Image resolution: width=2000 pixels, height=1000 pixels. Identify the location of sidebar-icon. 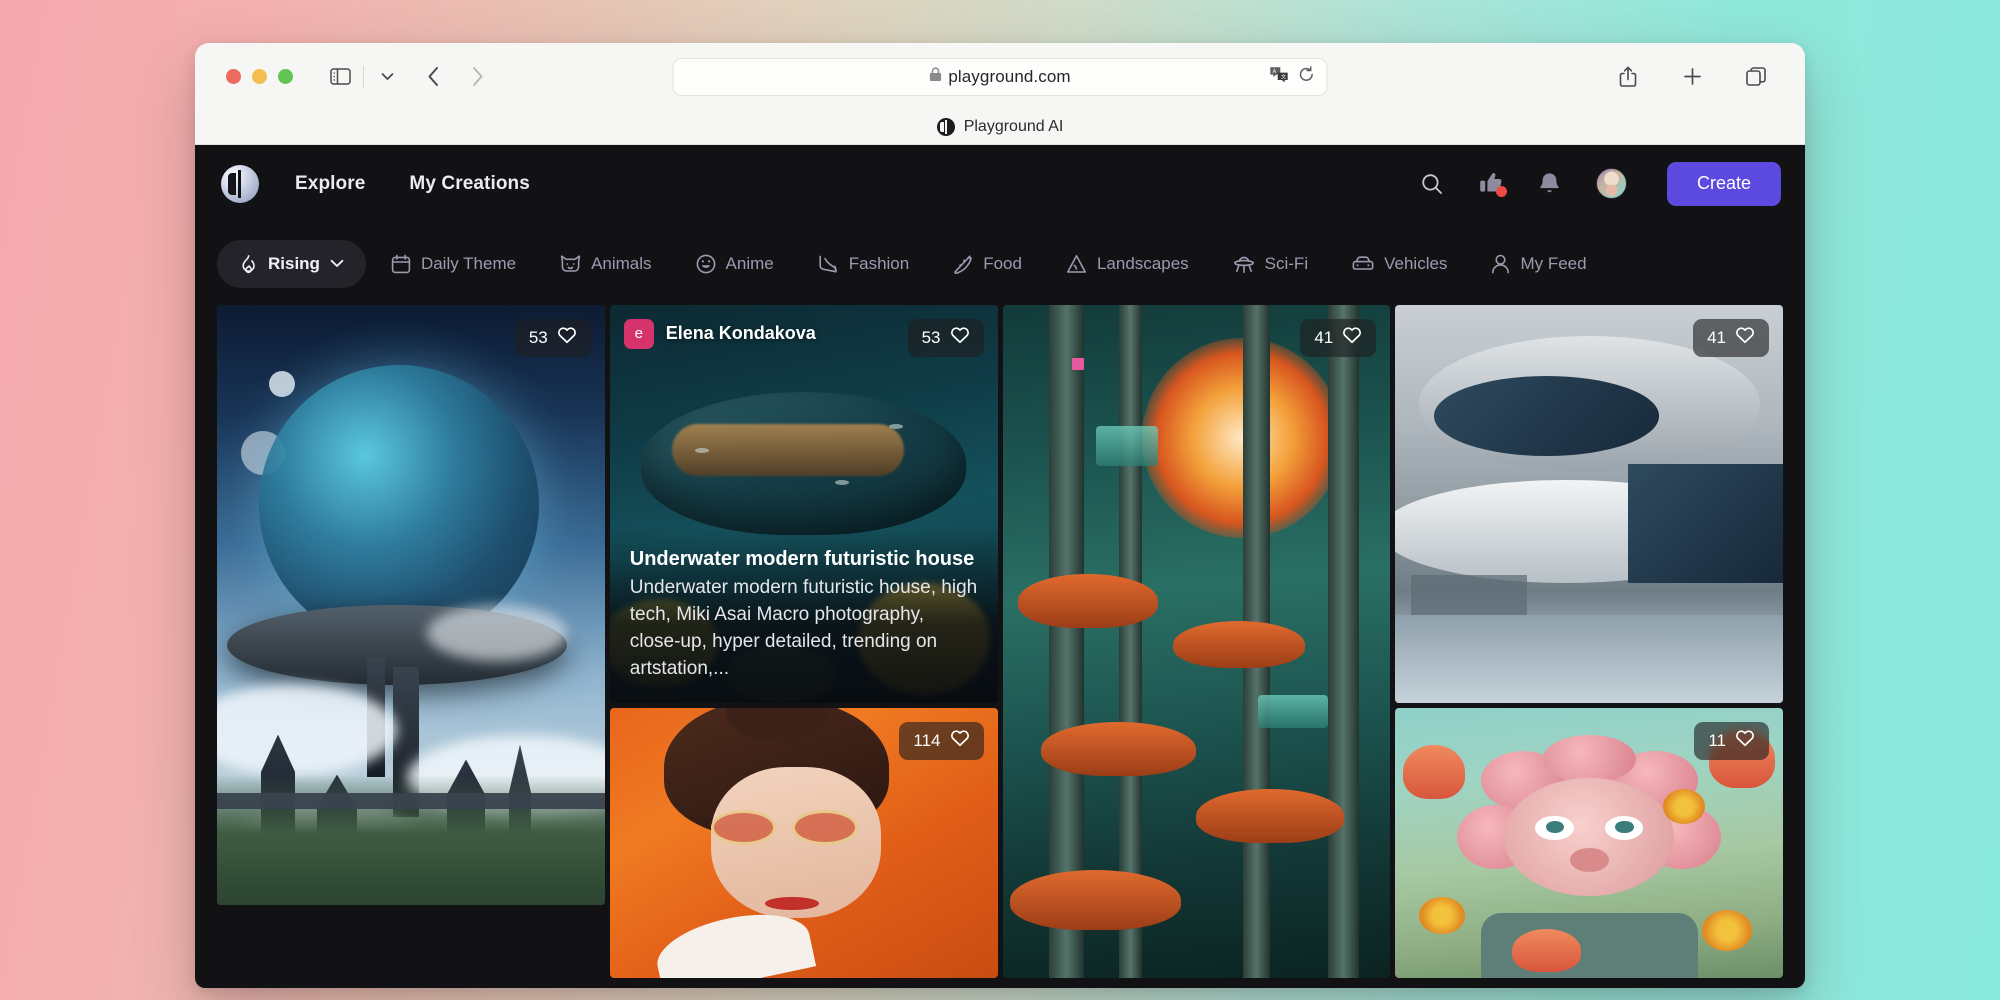
(340, 77).